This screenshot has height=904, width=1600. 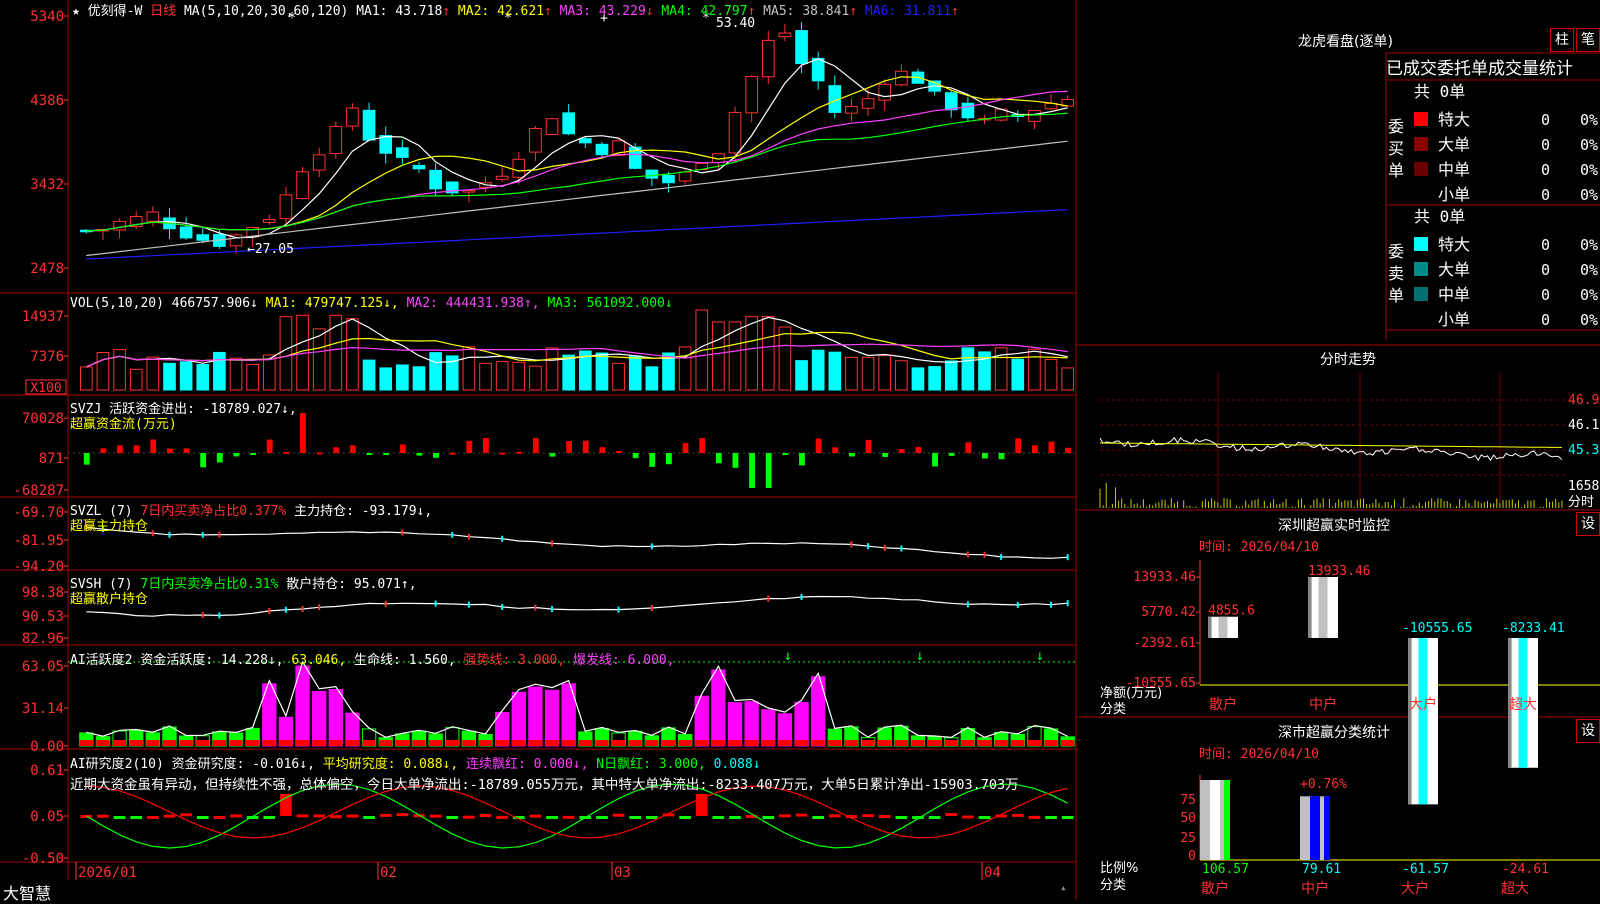 I want to click on fenshi-avg-line, so click(x=1331, y=445).